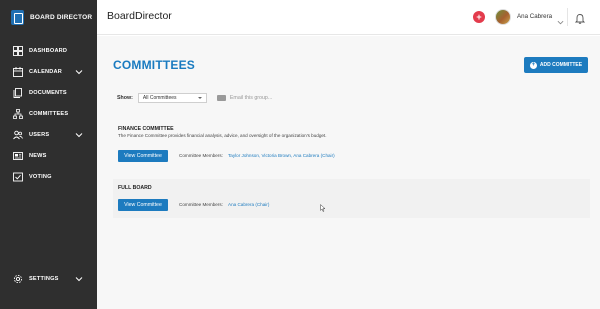 This screenshot has height=309, width=600. I want to click on calendar-icon, so click(18, 72).